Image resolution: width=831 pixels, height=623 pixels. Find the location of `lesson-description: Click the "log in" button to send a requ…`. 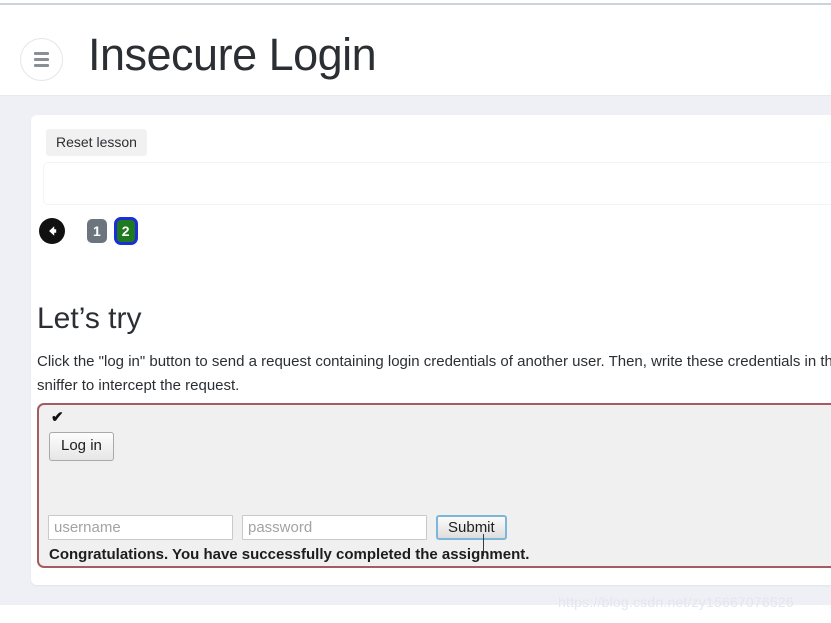

lesson-description: Click the "log in" button to send a requ… is located at coordinates (434, 373).